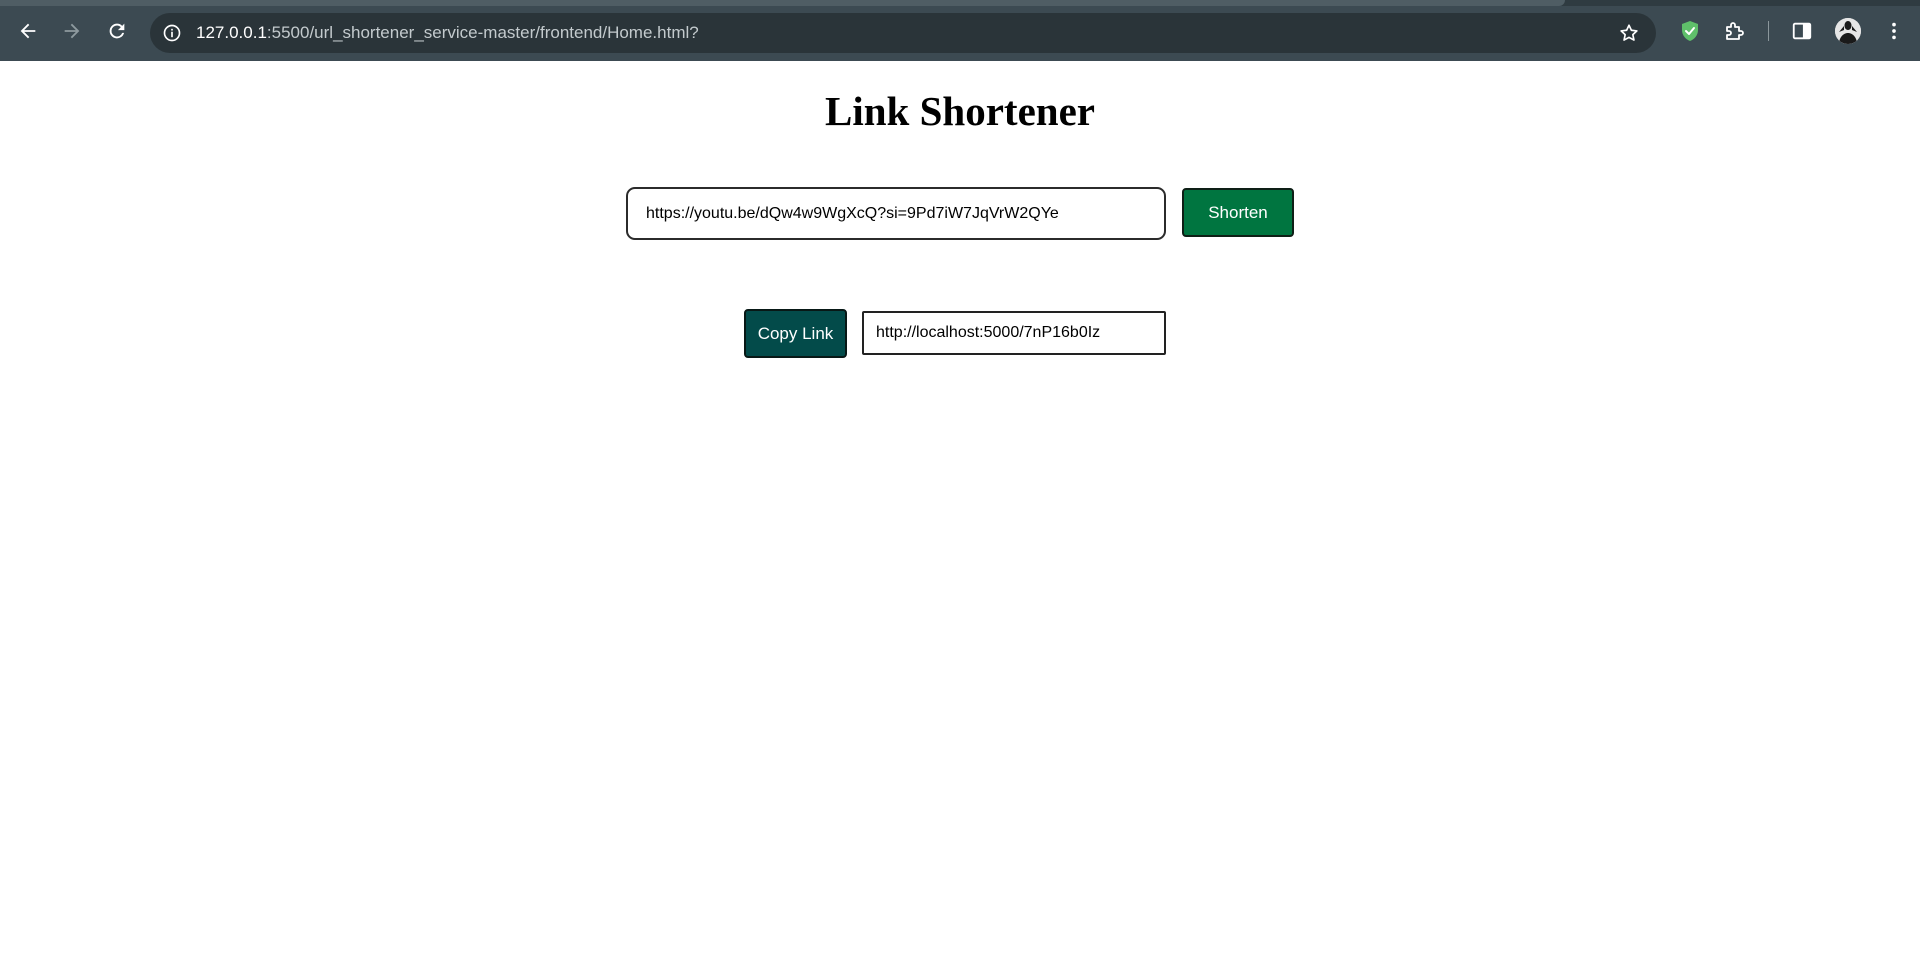 The width and height of the screenshot is (1920, 970). I want to click on star-icon, so click(1629, 33).